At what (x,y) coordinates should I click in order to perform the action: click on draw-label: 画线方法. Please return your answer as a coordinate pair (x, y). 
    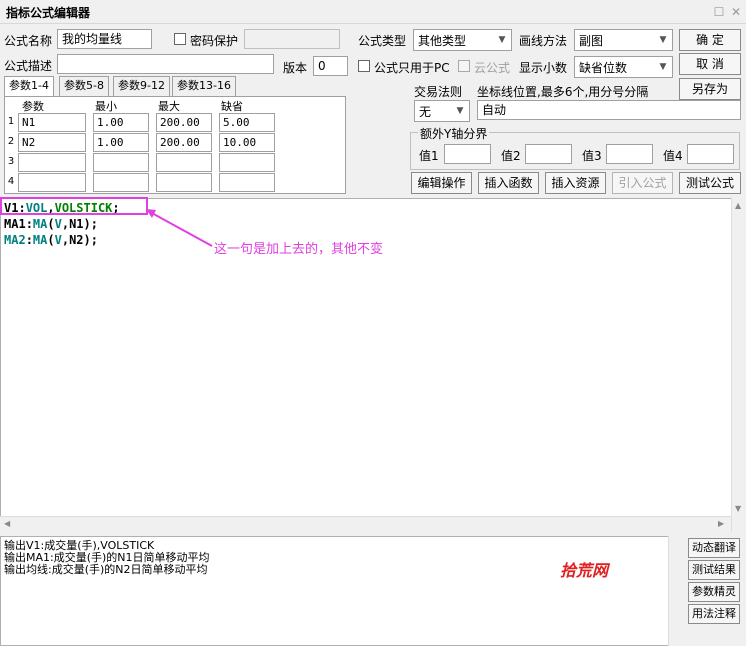
    Looking at the image, I should click on (543, 41).